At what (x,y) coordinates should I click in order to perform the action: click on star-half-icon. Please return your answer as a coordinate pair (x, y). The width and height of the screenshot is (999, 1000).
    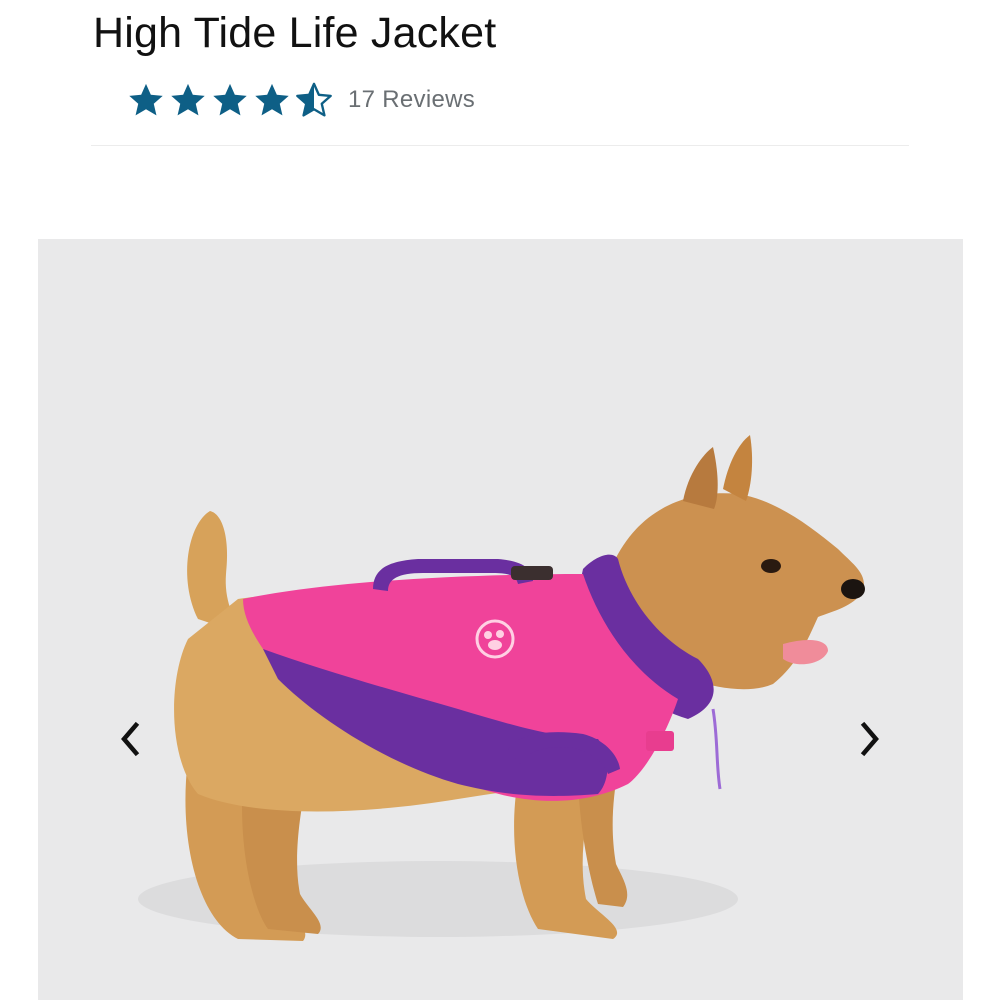
    Looking at the image, I should click on (314, 99).